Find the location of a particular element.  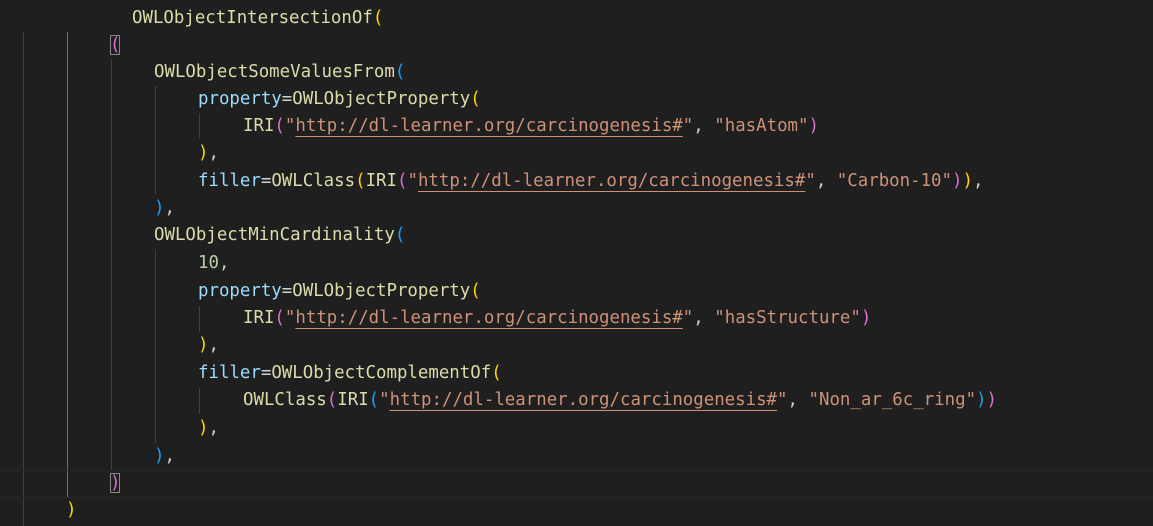

number-literal: 10 is located at coordinates (208, 263).